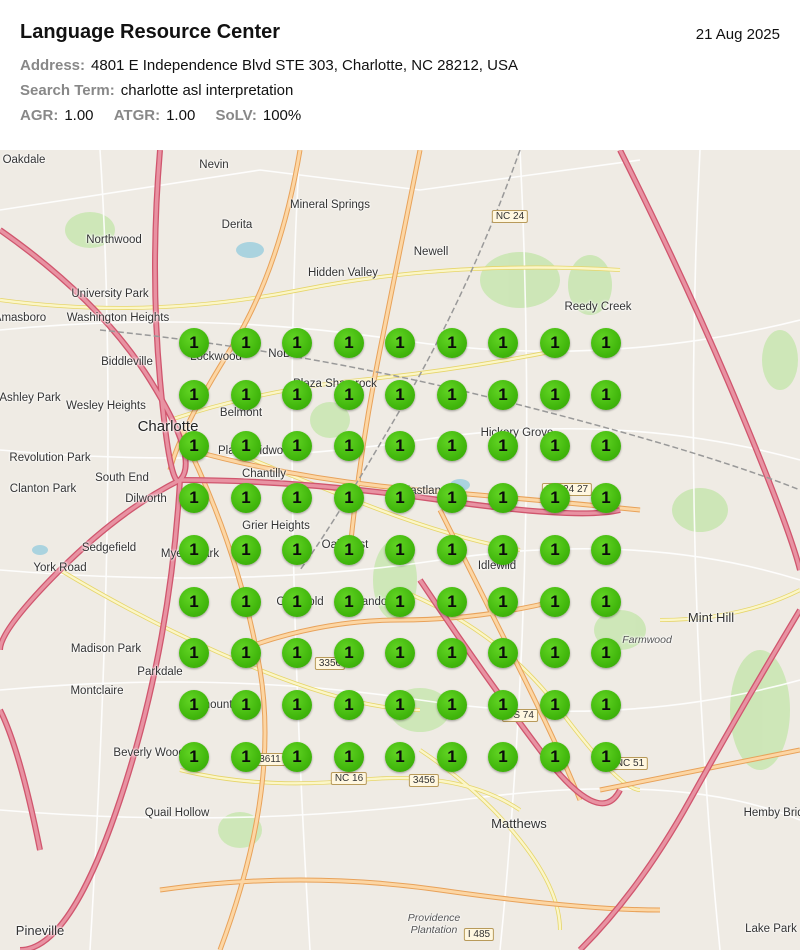 Image resolution: width=800 pixels, height=950 pixels. Describe the element at coordinates (23, 318) in the screenshot. I see `place-label: Amasboro` at that location.